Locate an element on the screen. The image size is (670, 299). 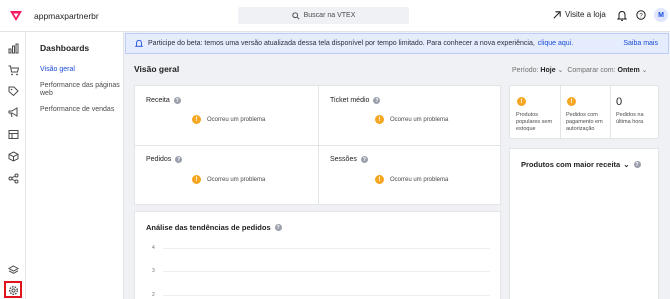
metric-label: Ticket médio is located at coordinates (350, 100).